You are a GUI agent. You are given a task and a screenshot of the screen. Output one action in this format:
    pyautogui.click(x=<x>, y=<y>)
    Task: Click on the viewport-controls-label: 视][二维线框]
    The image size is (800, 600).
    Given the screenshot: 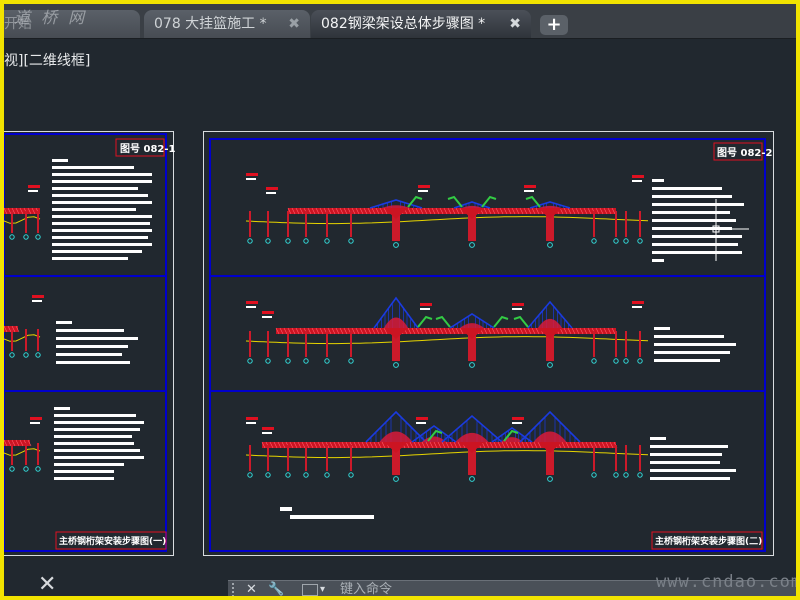 What is the action you would take?
    pyautogui.click(x=47, y=60)
    